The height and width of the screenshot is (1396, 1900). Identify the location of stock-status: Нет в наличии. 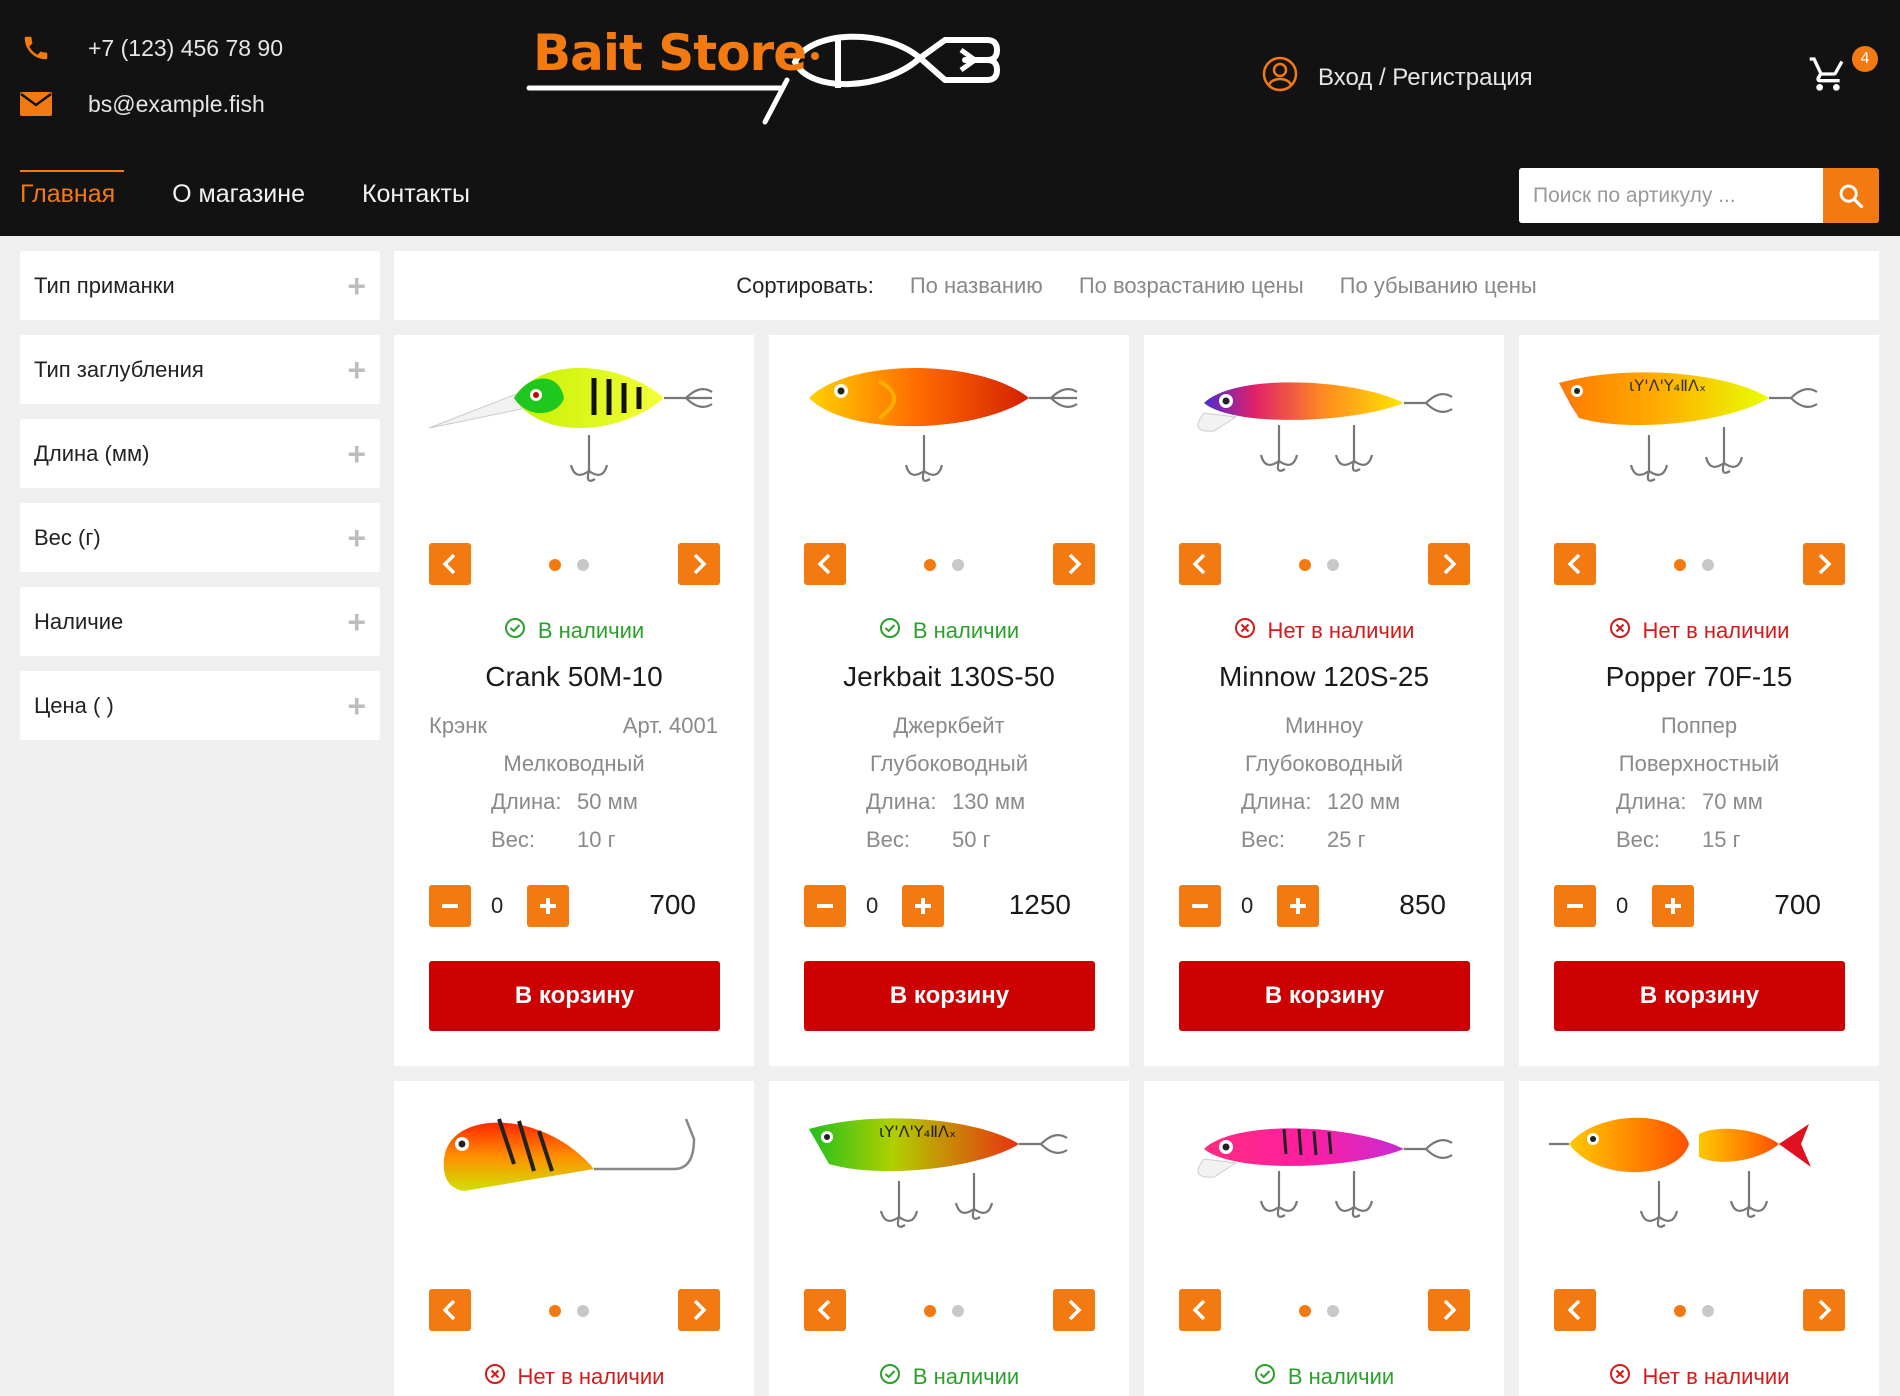
(1324, 631).